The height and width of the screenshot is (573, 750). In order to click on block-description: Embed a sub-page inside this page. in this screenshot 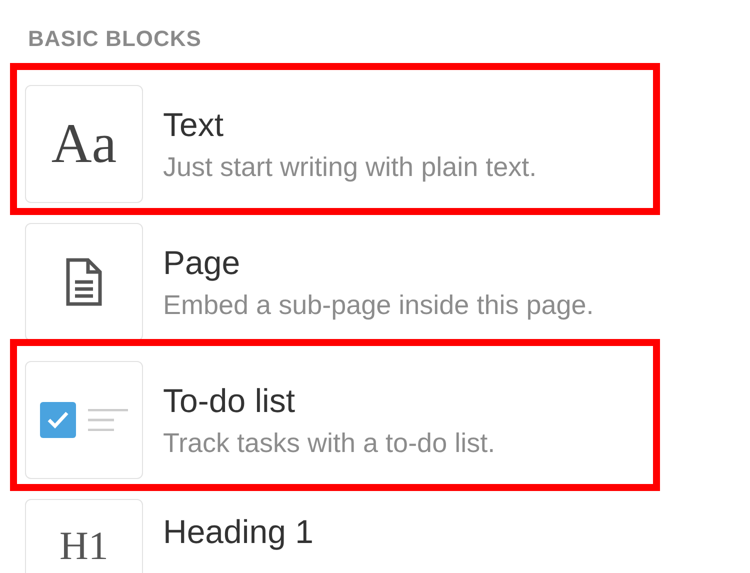, I will do `click(378, 305)`.